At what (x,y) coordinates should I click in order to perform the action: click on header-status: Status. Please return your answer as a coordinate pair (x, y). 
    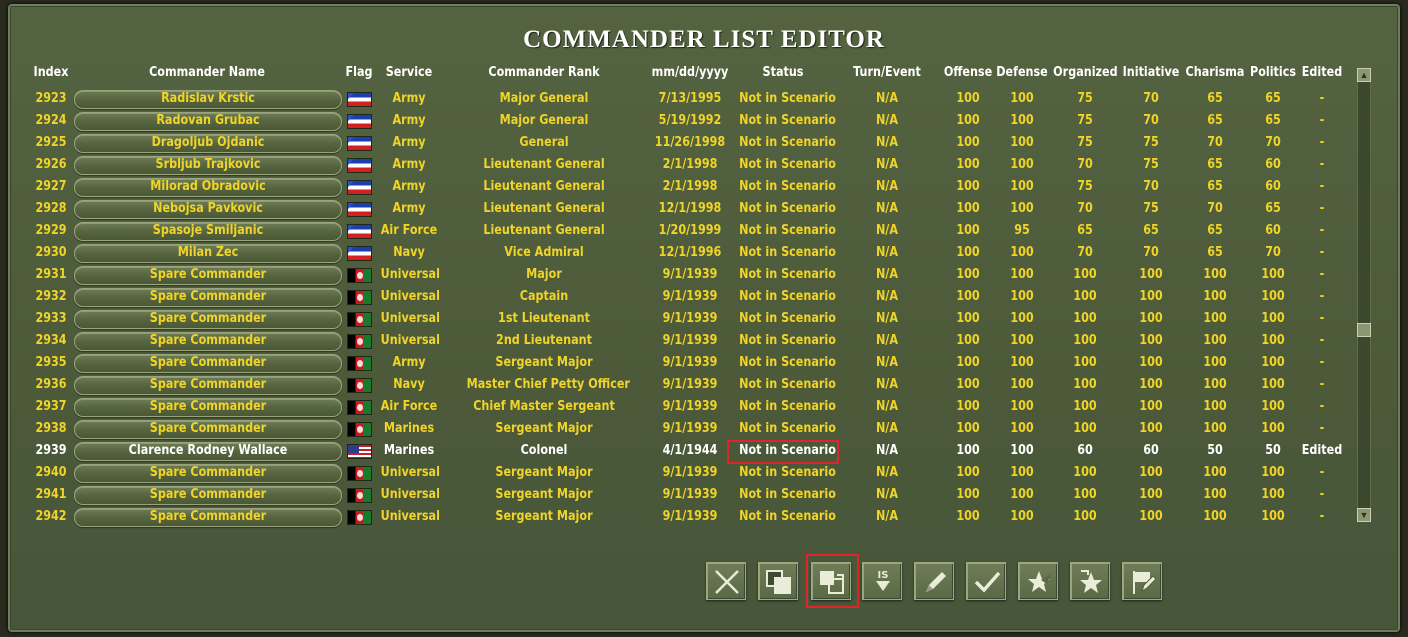
    Looking at the image, I should click on (783, 74).